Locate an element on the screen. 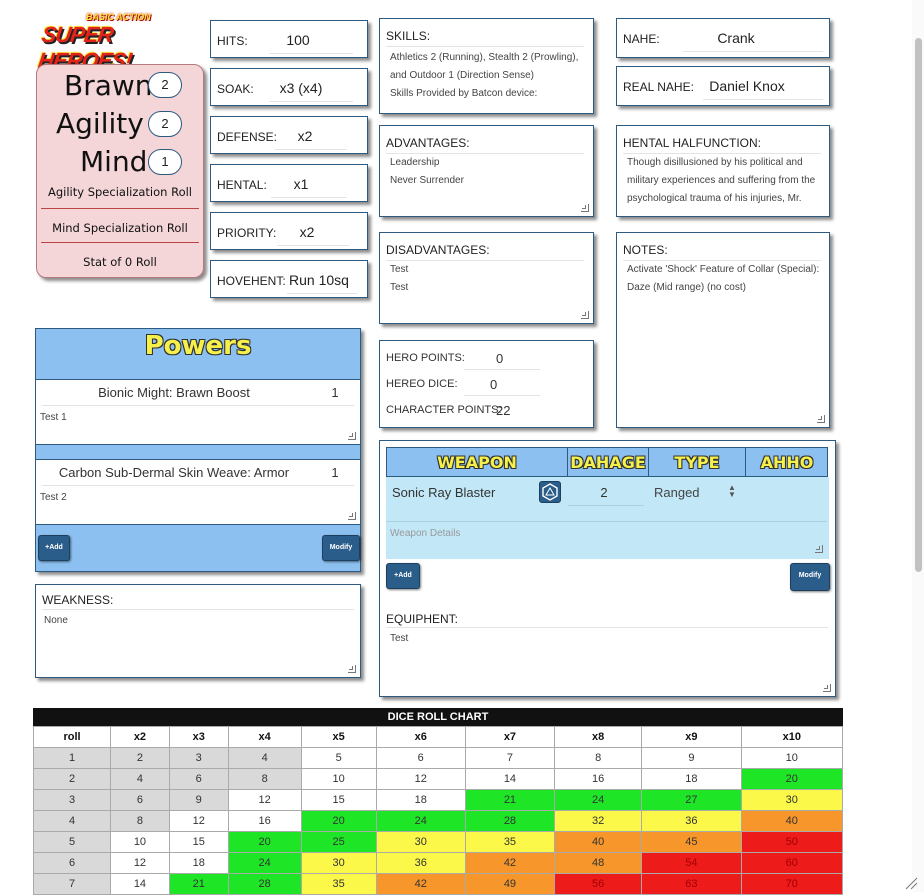  advantages-textarea: Leadership Never Surrender is located at coordinates (427, 172).